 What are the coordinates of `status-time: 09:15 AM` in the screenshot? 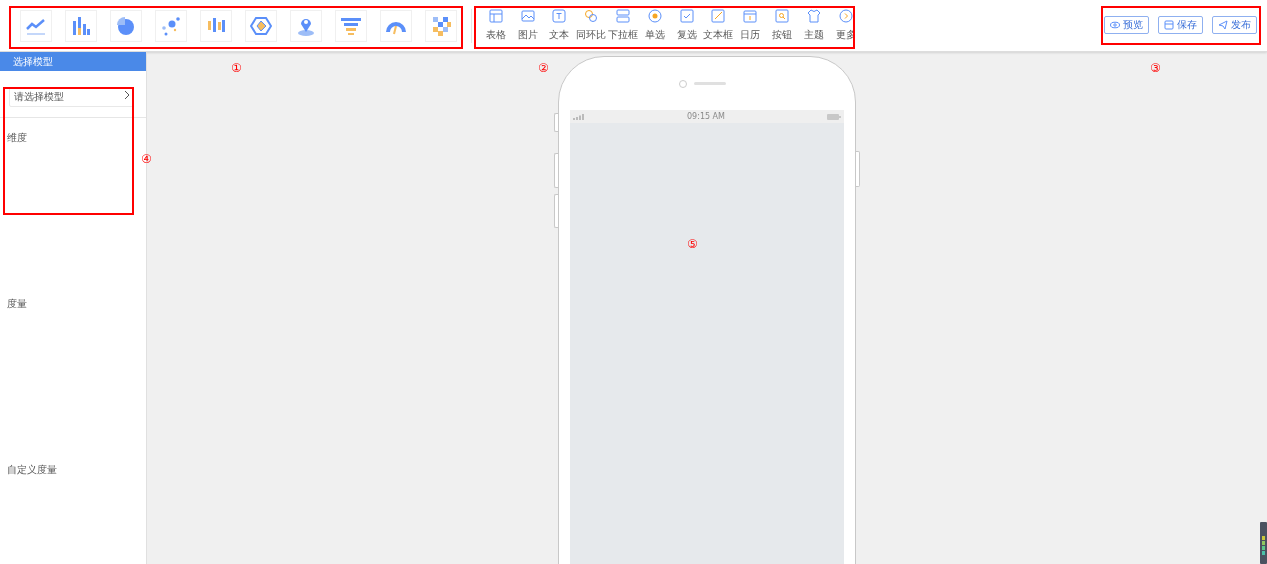 It's located at (706, 116).